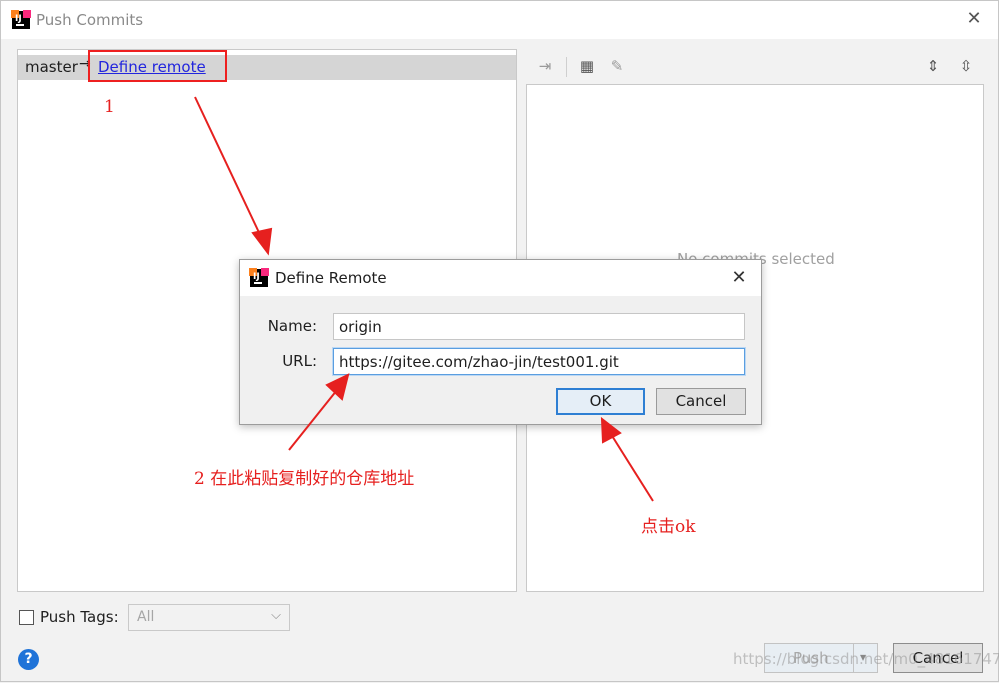  What do you see at coordinates (157, 66) in the screenshot?
I see `annotation-highlight-box` at bounding box center [157, 66].